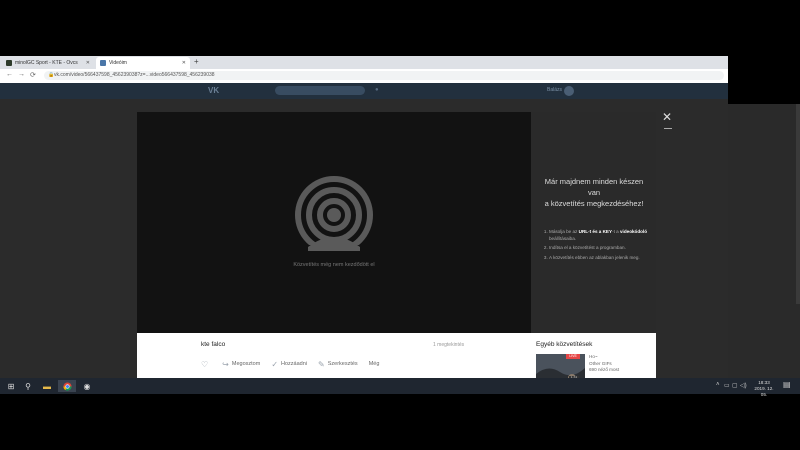 This screenshot has height=450, width=800. I want to click on bell-icon: ●, so click(377, 90).